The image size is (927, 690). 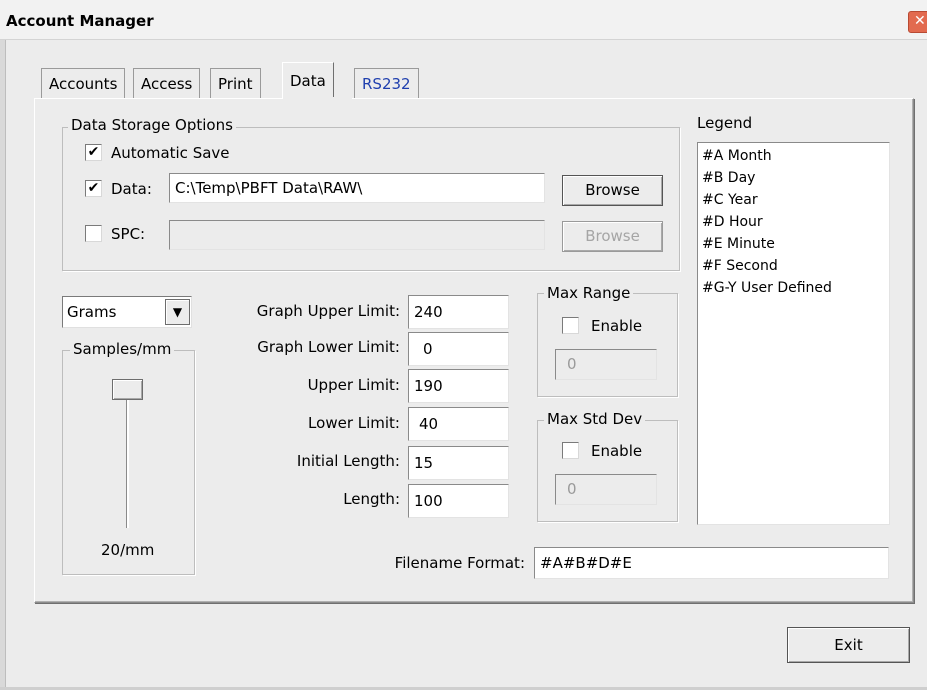 I want to click on automatic-save-checkbox: ✔, so click(x=93, y=152).